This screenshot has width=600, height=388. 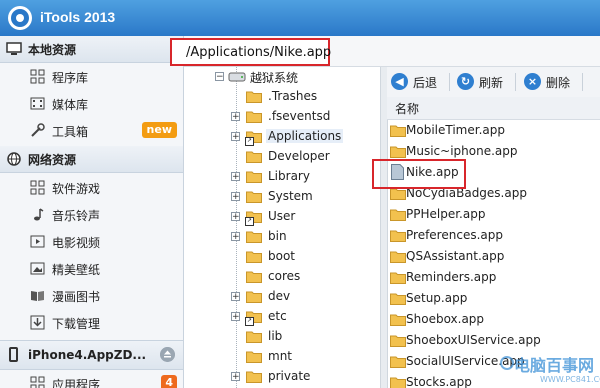 I want to click on shortcut-arrow-icon: ↗, so click(x=249, y=141).